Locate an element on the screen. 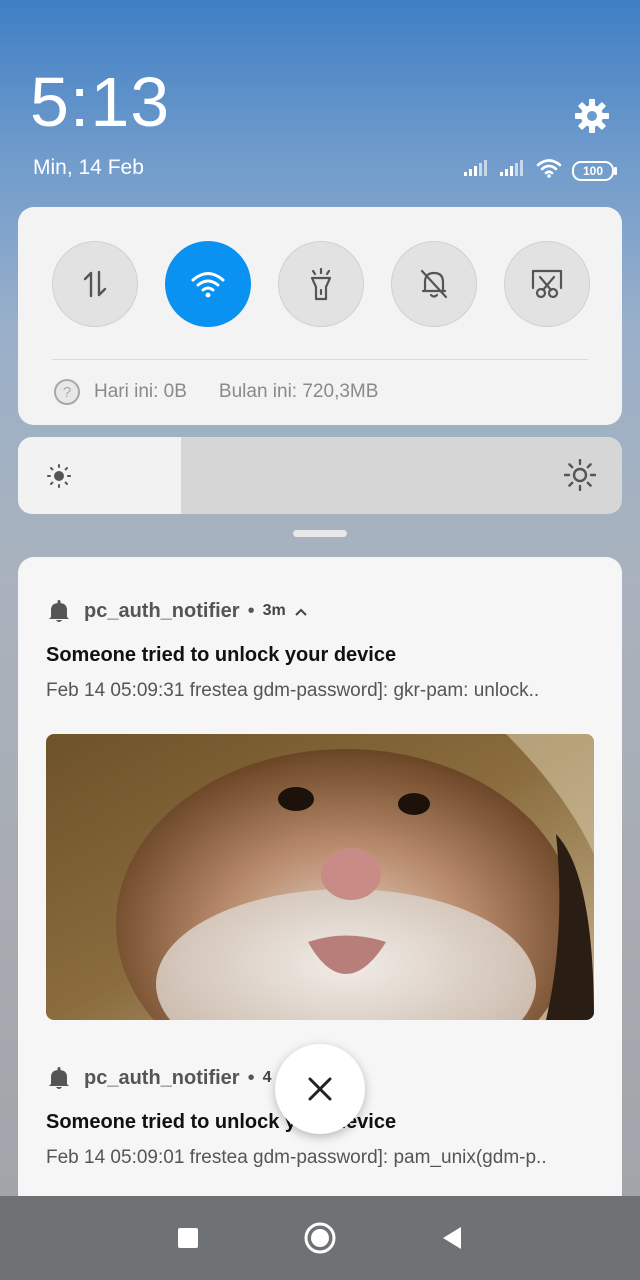  navigation-bar is located at coordinates (320, 1238).